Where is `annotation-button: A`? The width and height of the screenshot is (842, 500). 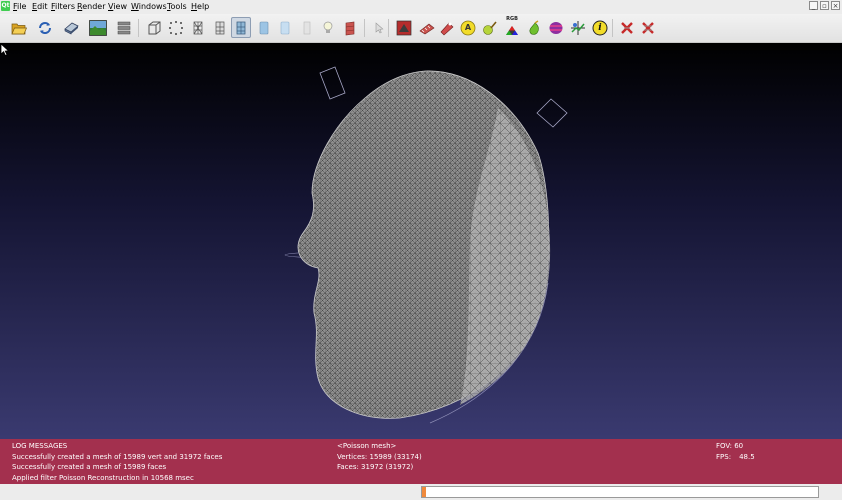 annotation-button: A is located at coordinates (468, 27).